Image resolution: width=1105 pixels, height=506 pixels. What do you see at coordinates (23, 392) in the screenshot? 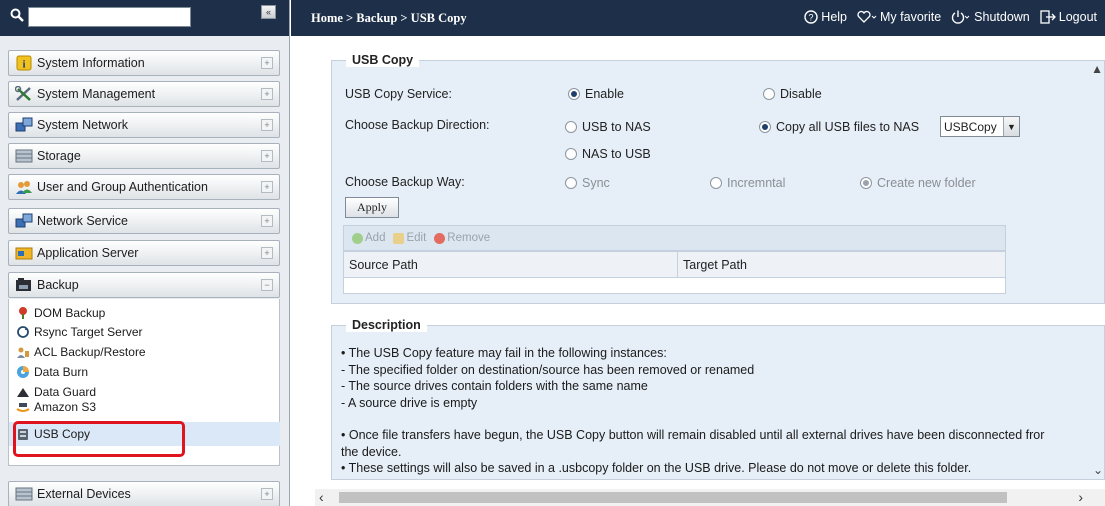
I see `data-guard-icon` at bounding box center [23, 392].